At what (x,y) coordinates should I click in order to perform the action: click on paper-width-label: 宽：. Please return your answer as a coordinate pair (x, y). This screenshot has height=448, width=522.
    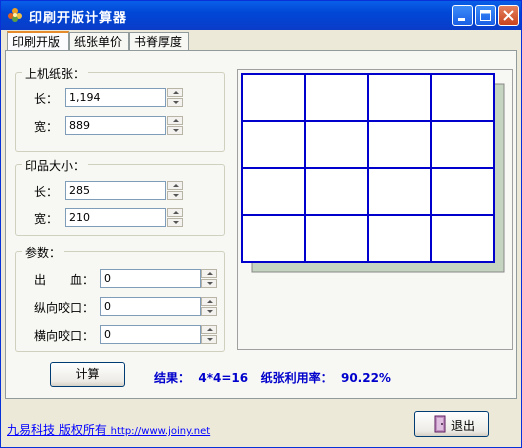
    Looking at the image, I should click on (46, 127).